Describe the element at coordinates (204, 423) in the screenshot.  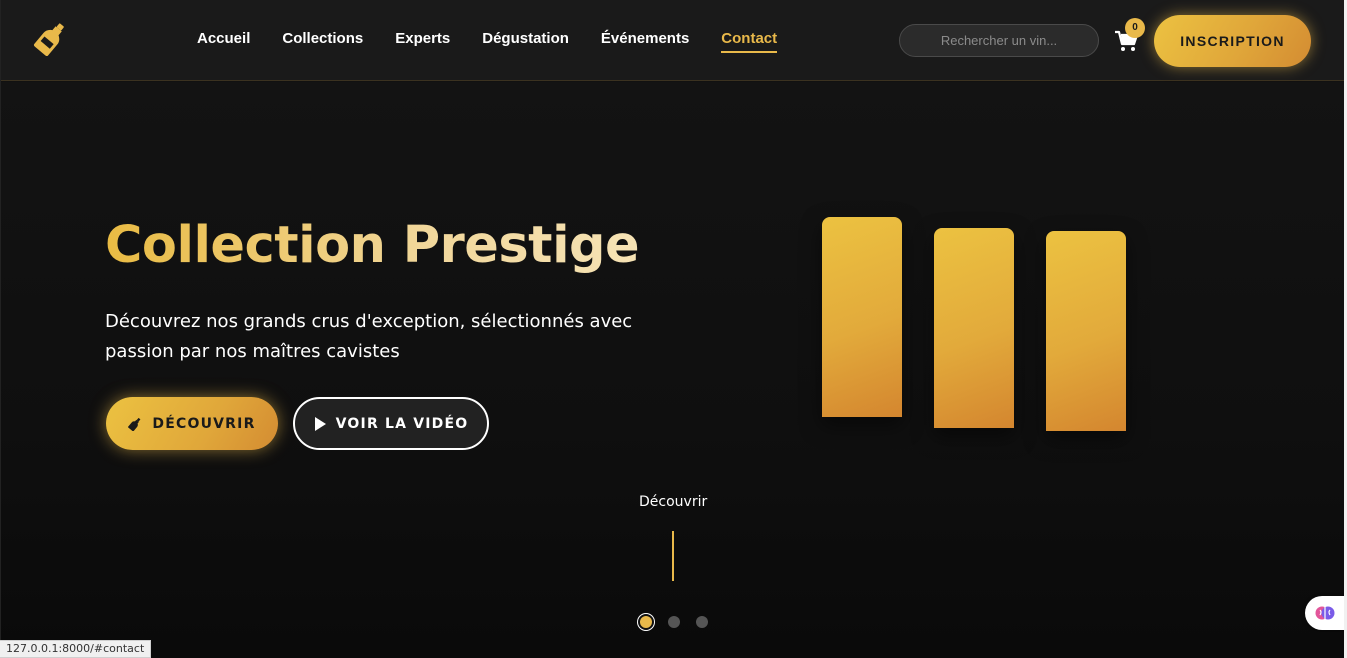
I see `discover-button-label: DÉCOUVRIR` at that location.